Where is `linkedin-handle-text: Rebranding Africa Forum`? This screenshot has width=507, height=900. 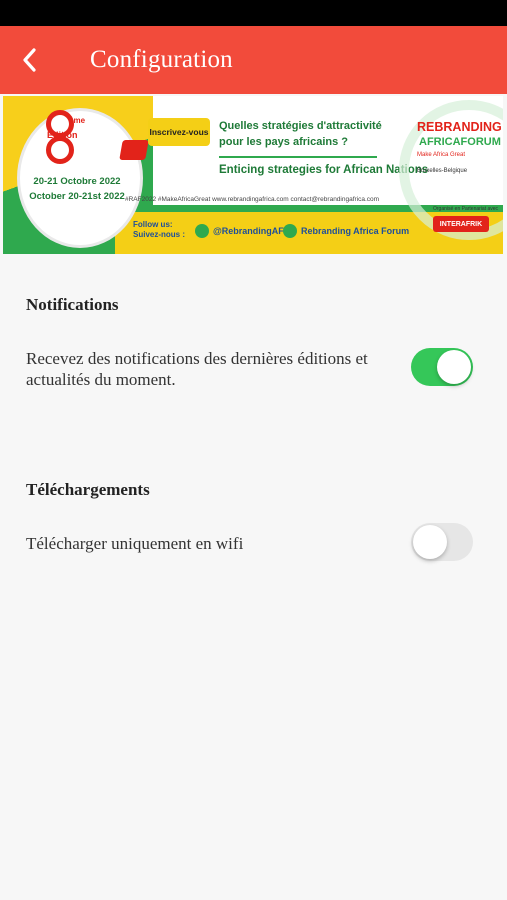 linkedin-handle-text: Rebranding Africa Forum is located at coordinates (355, 231).